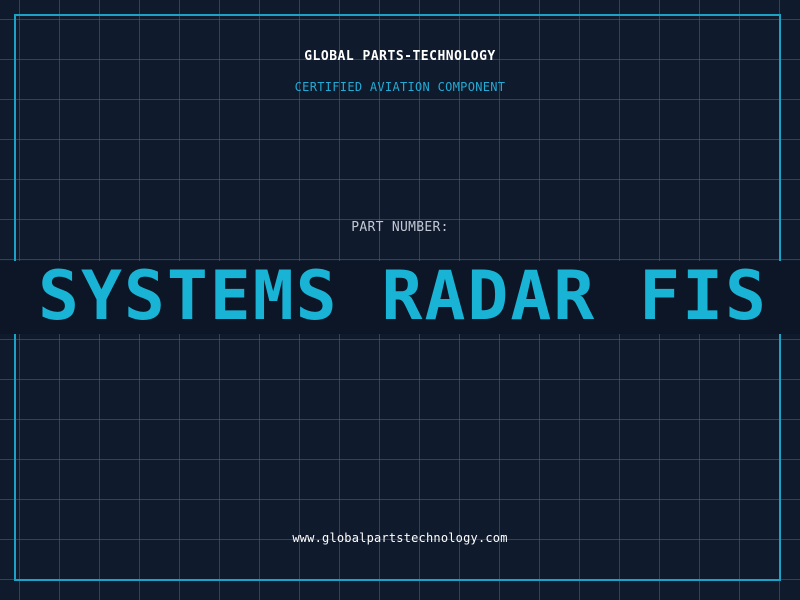 The image size is (800, 600). Describe the element at coordinates (400, 227) in the screenshot. I see `part-number-label: PART NUMBER:` at that location.